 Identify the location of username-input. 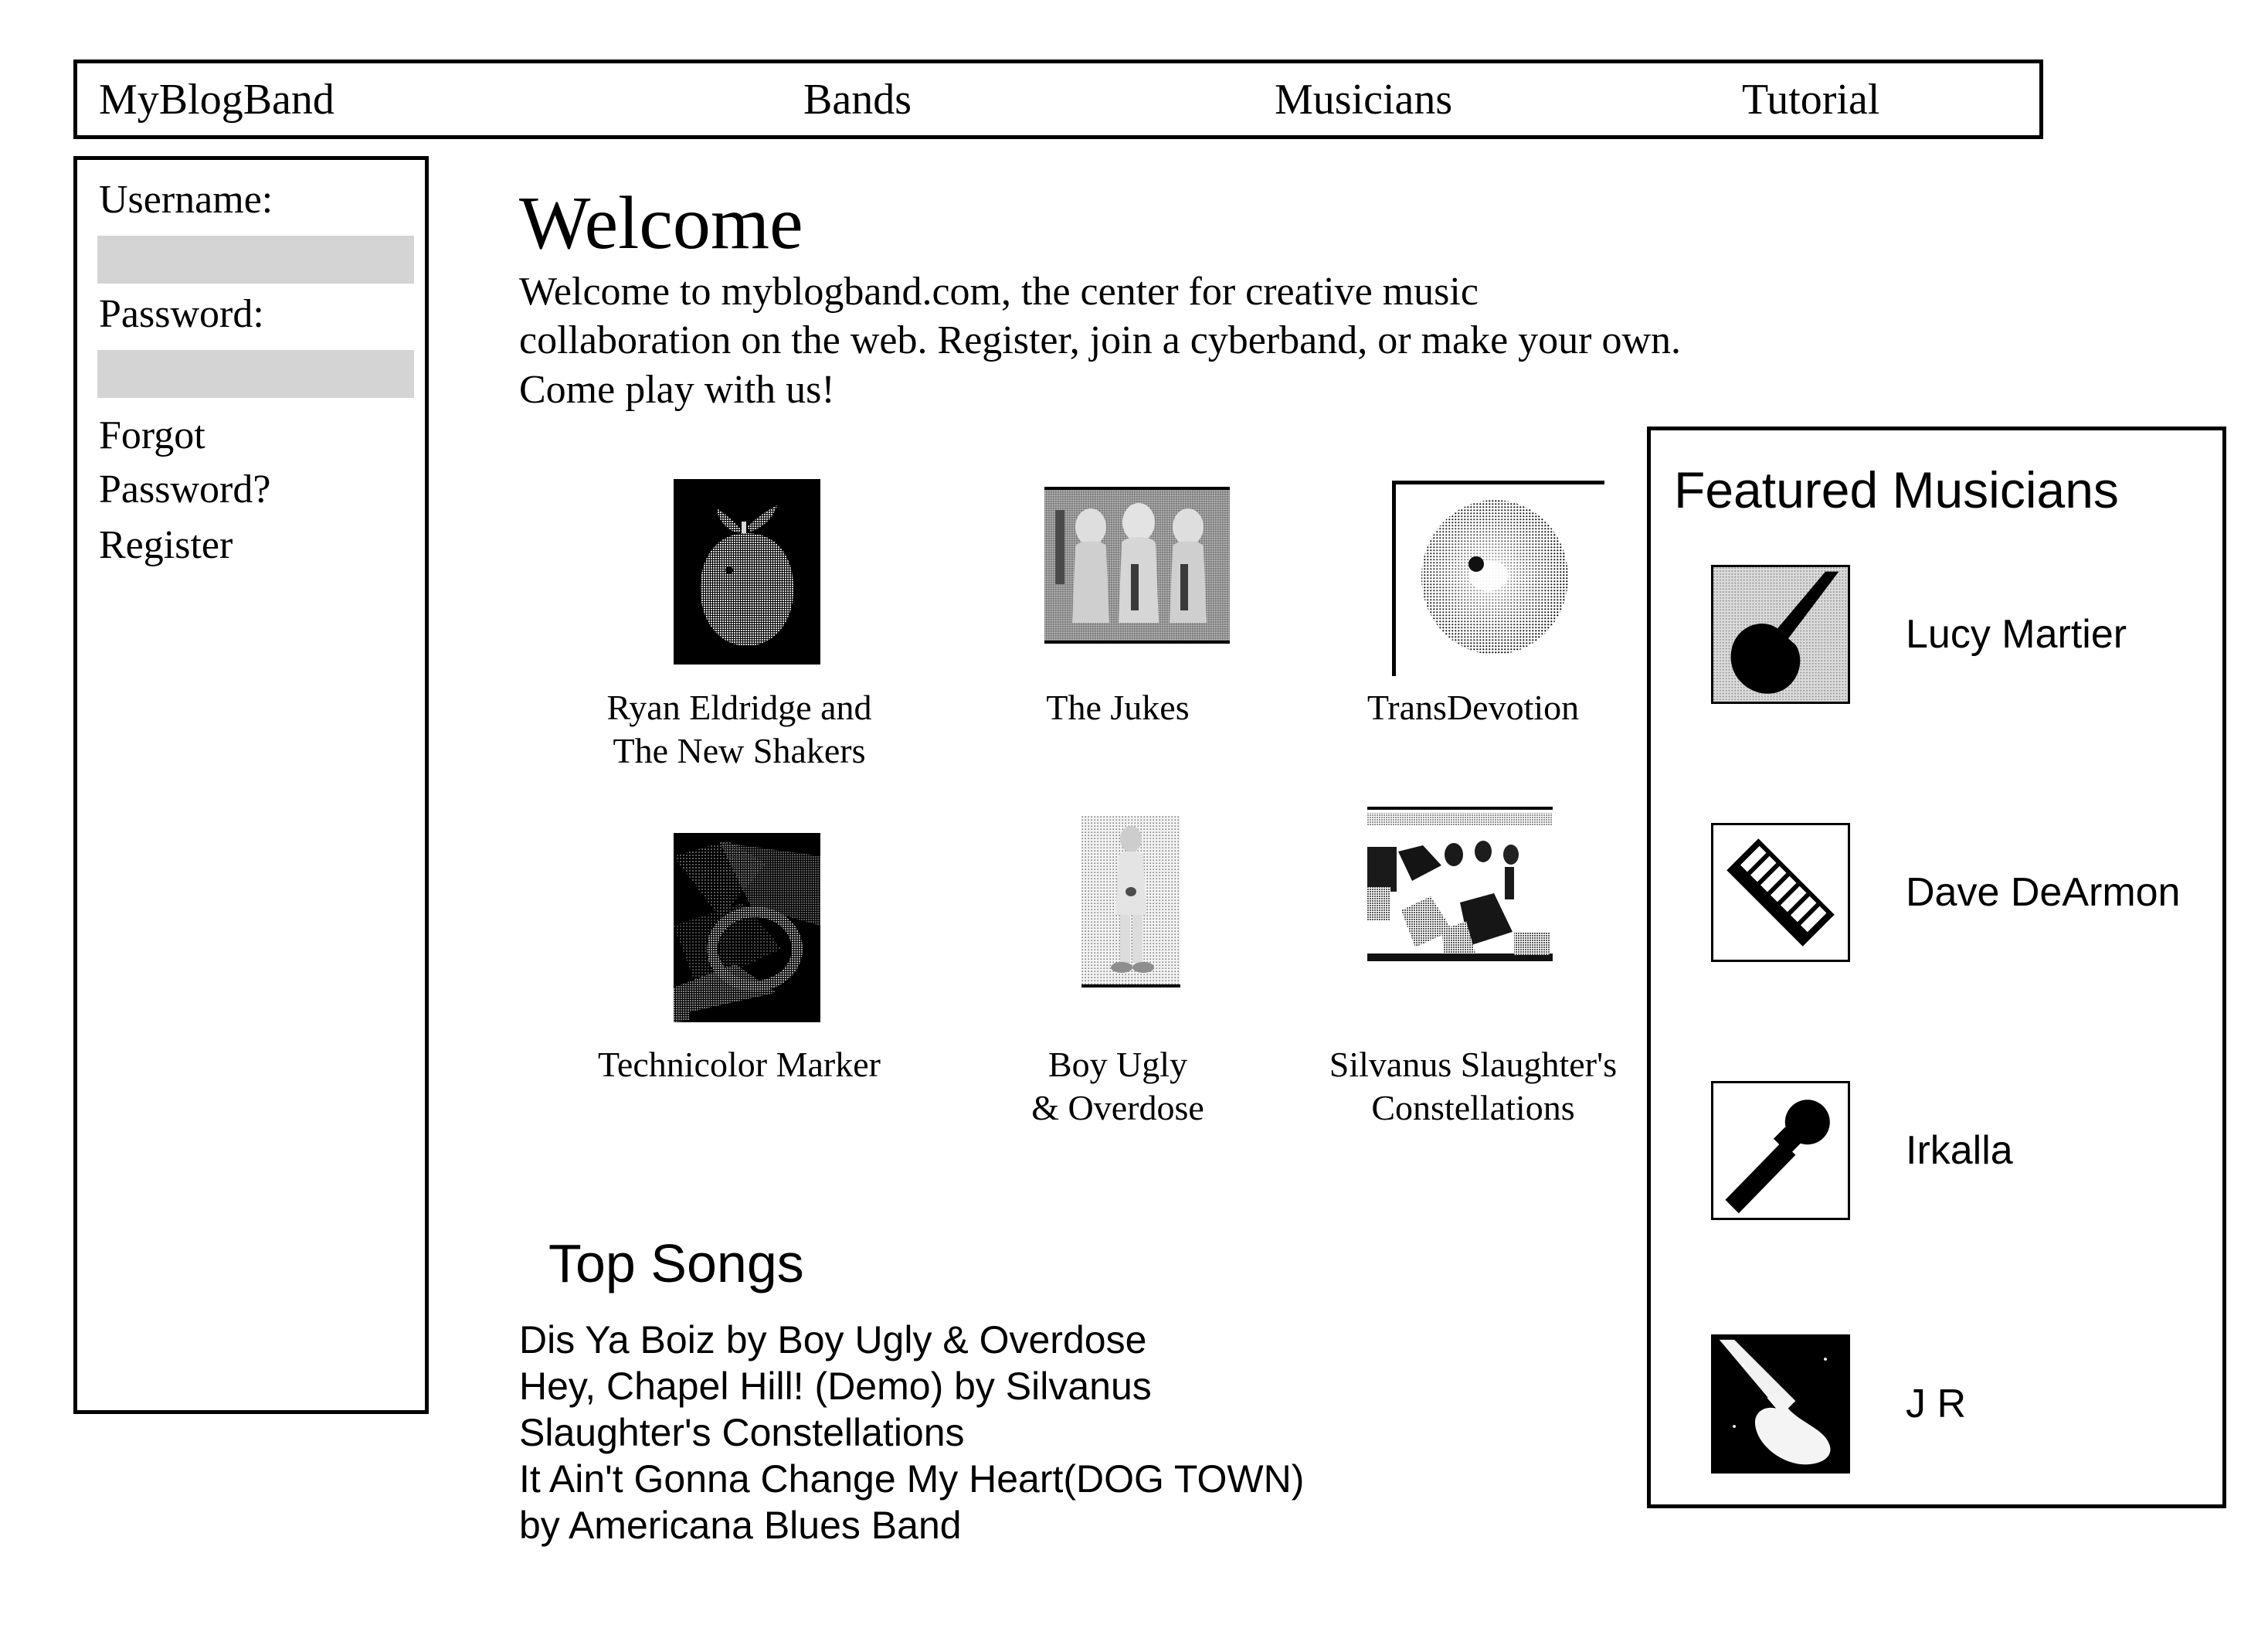
(256, 260).